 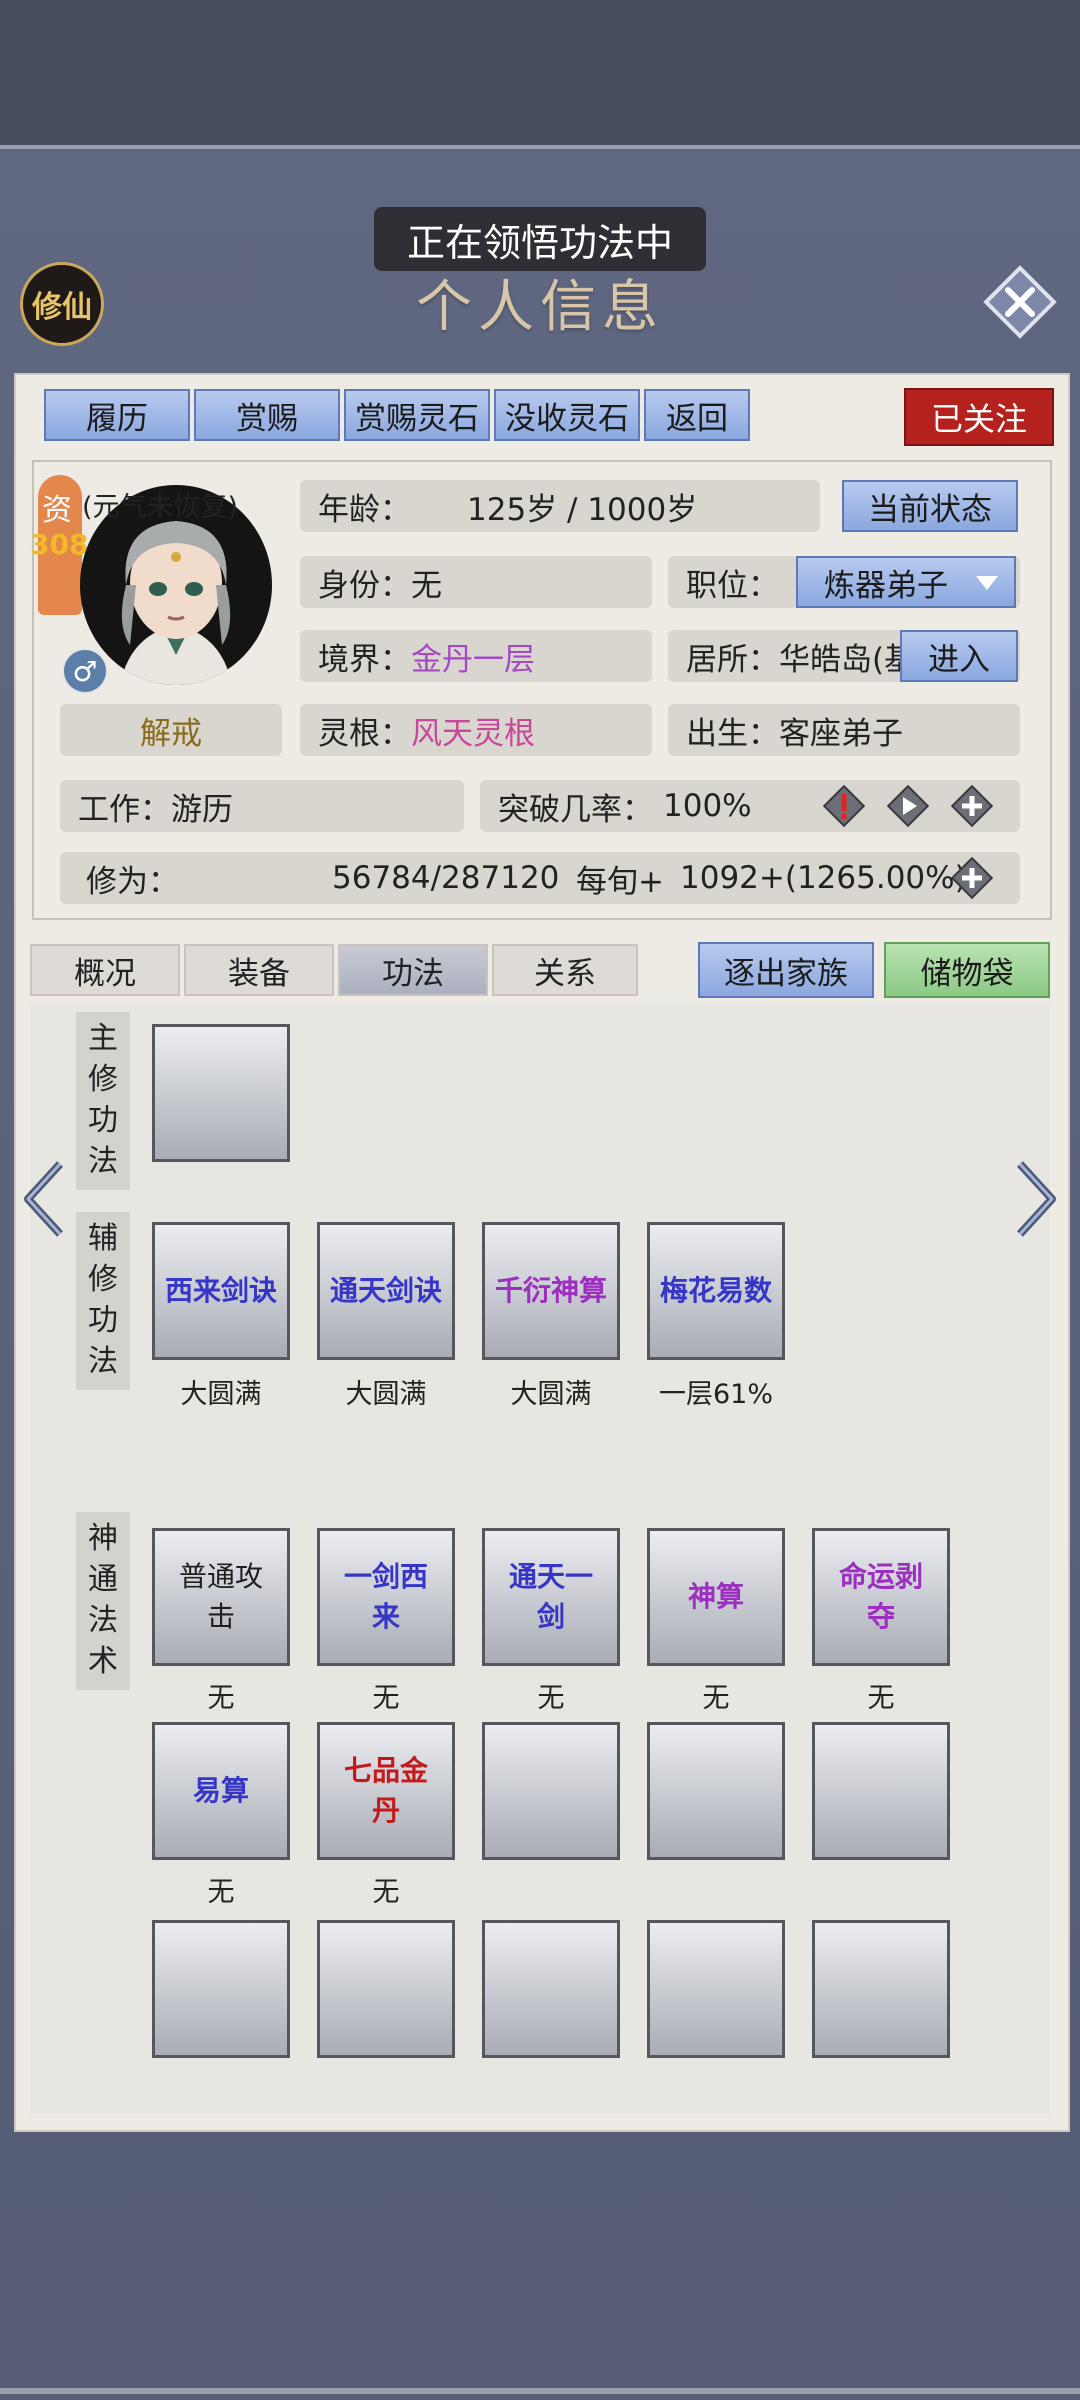 What do you see at coordinates (707, 806) in the screenshot?
I see `breakthrough-value: 100%` at bounding box center [707, 806].